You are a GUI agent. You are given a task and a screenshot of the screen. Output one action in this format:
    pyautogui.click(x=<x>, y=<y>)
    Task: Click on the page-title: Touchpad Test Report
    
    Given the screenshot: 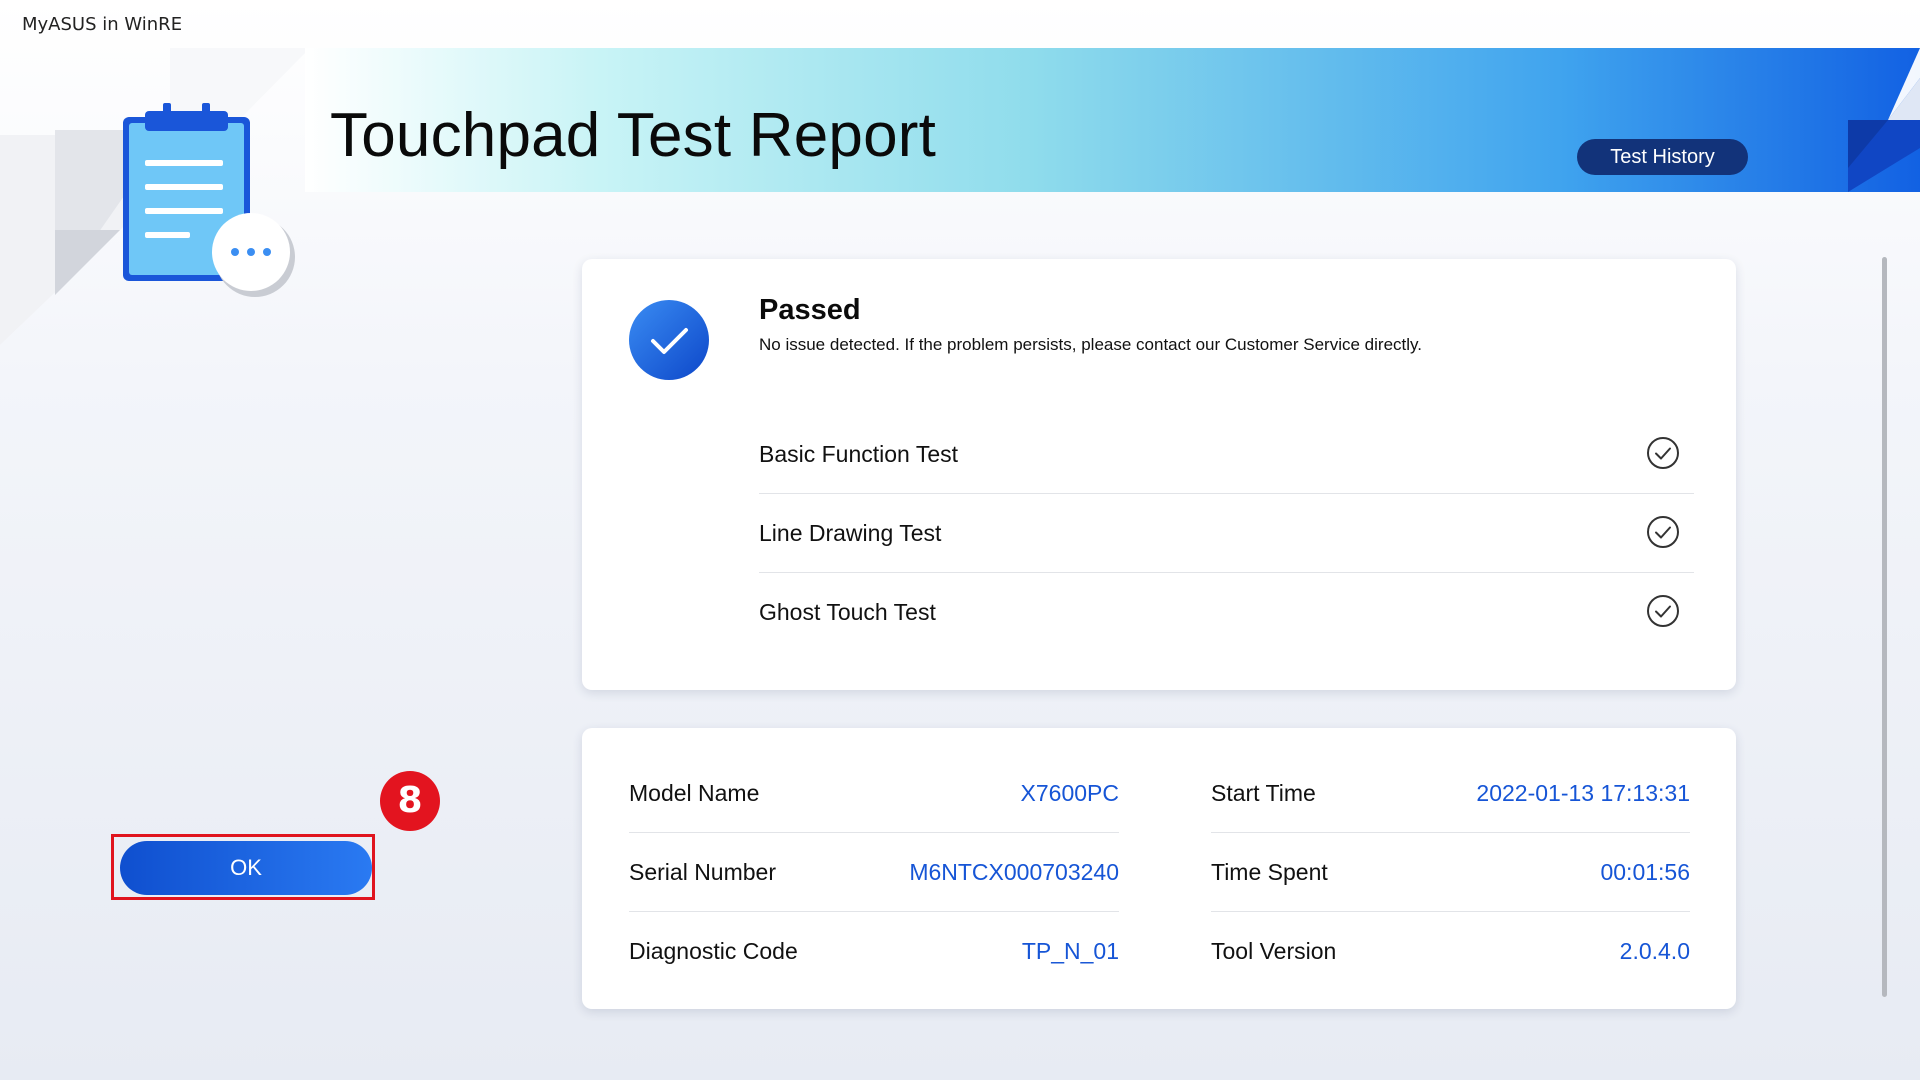 What is the action you would take?
    pyautogui.click(x=633, y=135)
    